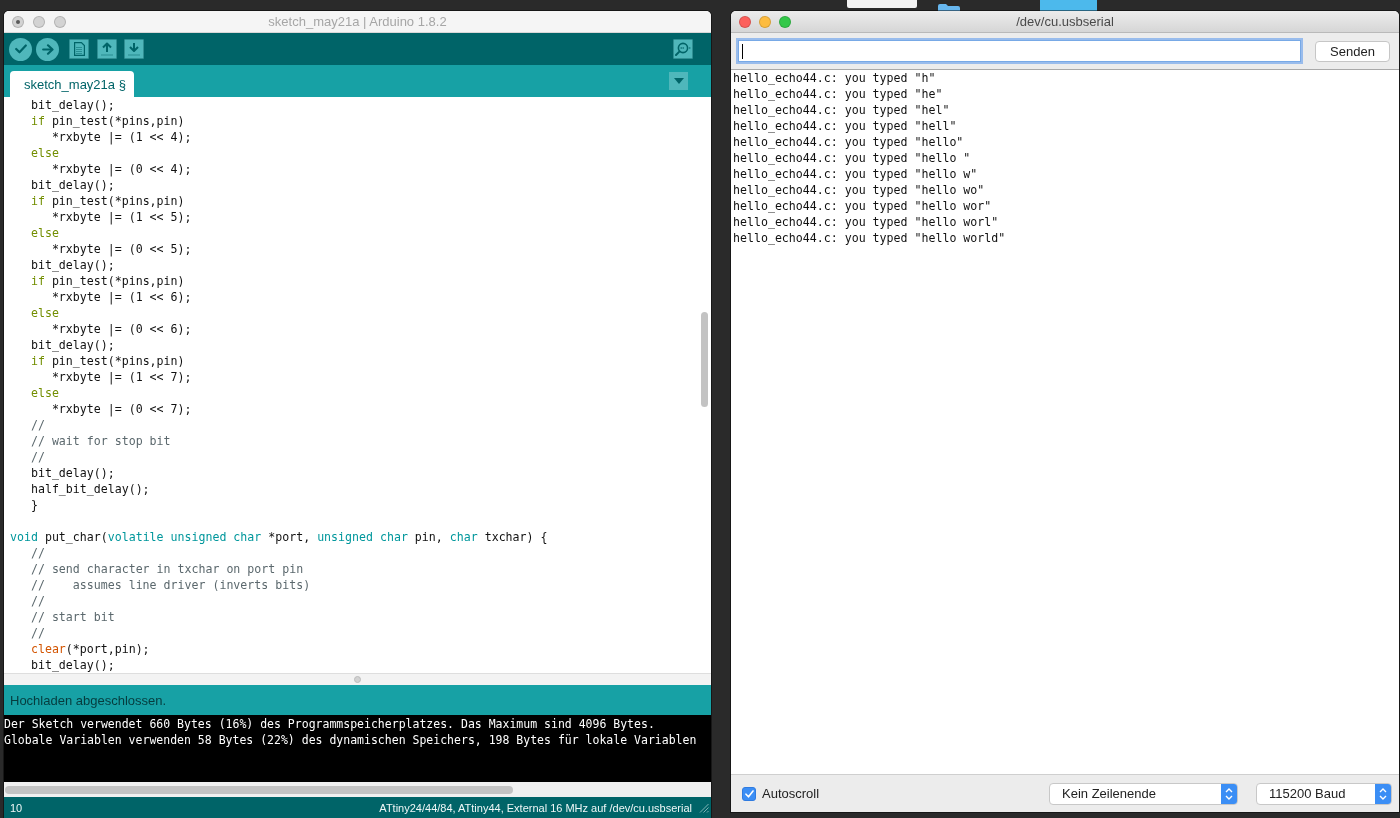 Image resolution: width=1400 pixels, height=818 pixels. Describe the element at coordinates (866, 222) in the screenshot. I see `output-line: hello_echo44.c: you typed "hello worl"` at that location.